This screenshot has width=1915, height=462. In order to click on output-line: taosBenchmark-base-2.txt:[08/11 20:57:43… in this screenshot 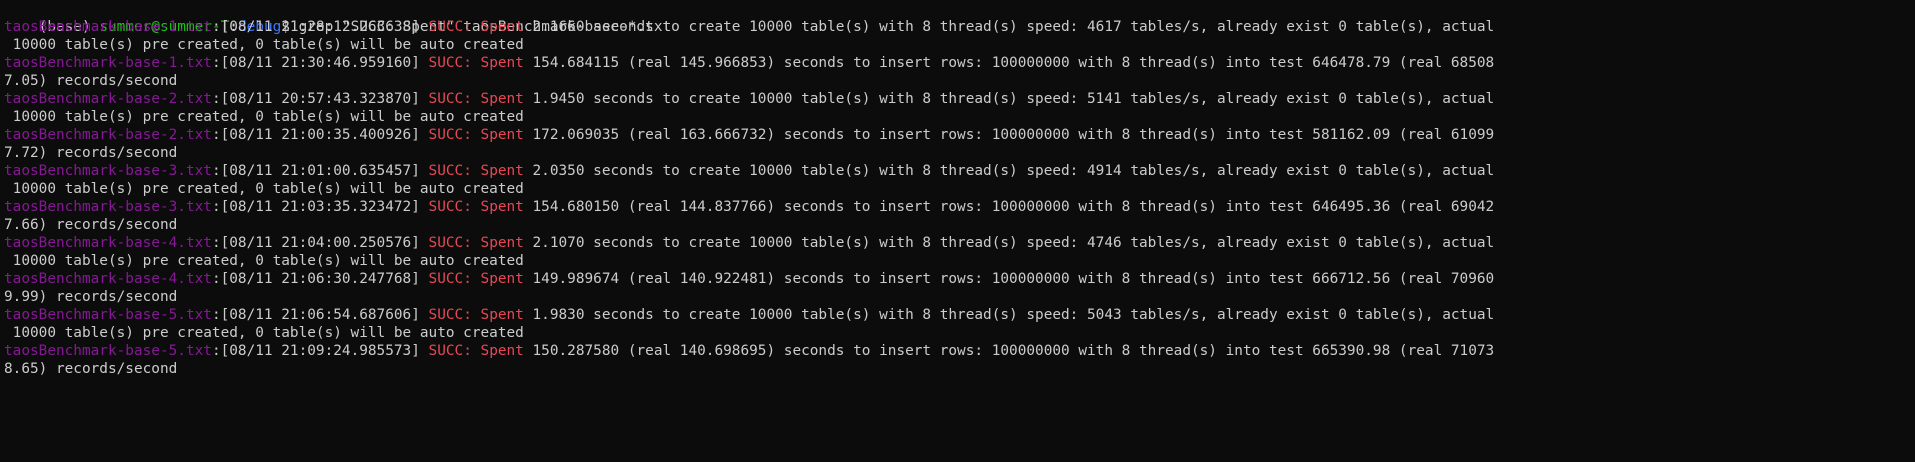, I will do `click(959, 99)`.